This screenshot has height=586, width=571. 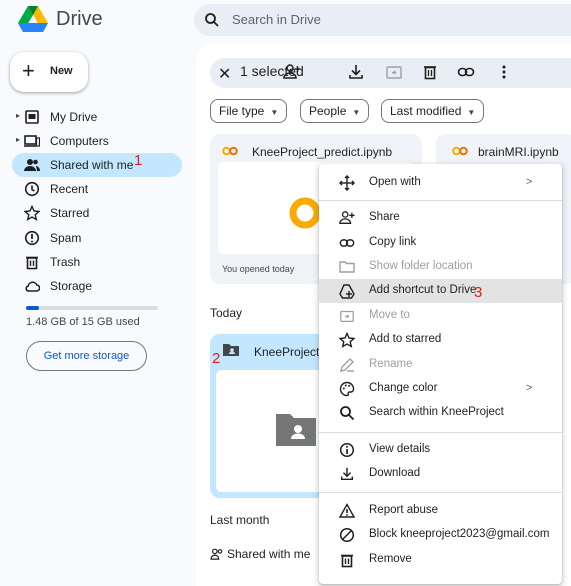 I want to click on file-type-filter: File type ▼, so click(x=249, y=111).